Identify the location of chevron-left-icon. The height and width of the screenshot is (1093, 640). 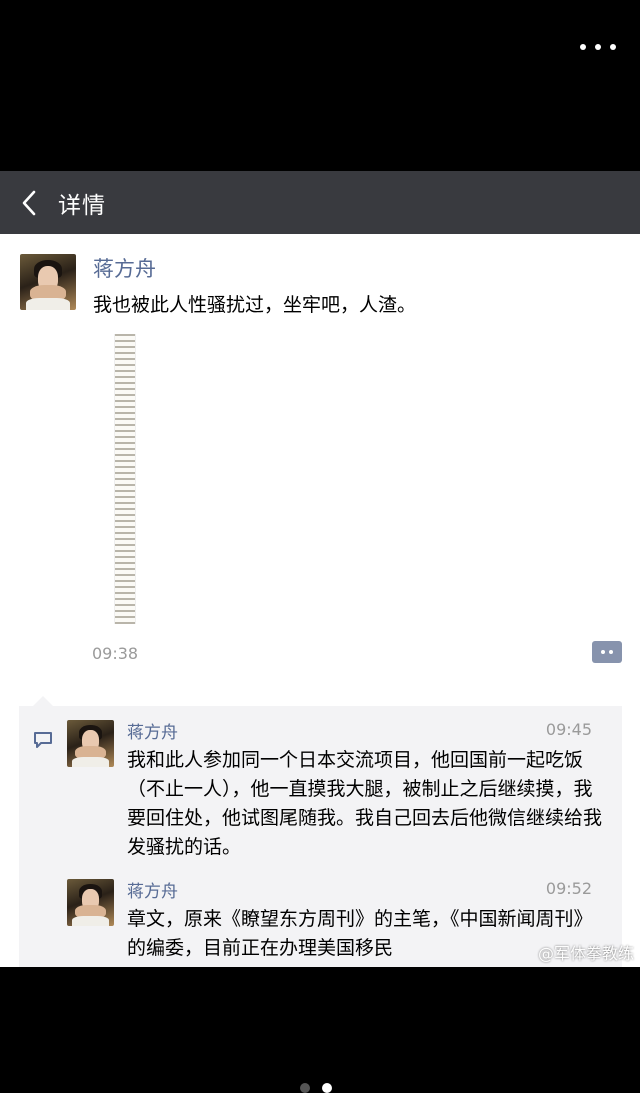
(29, 202).